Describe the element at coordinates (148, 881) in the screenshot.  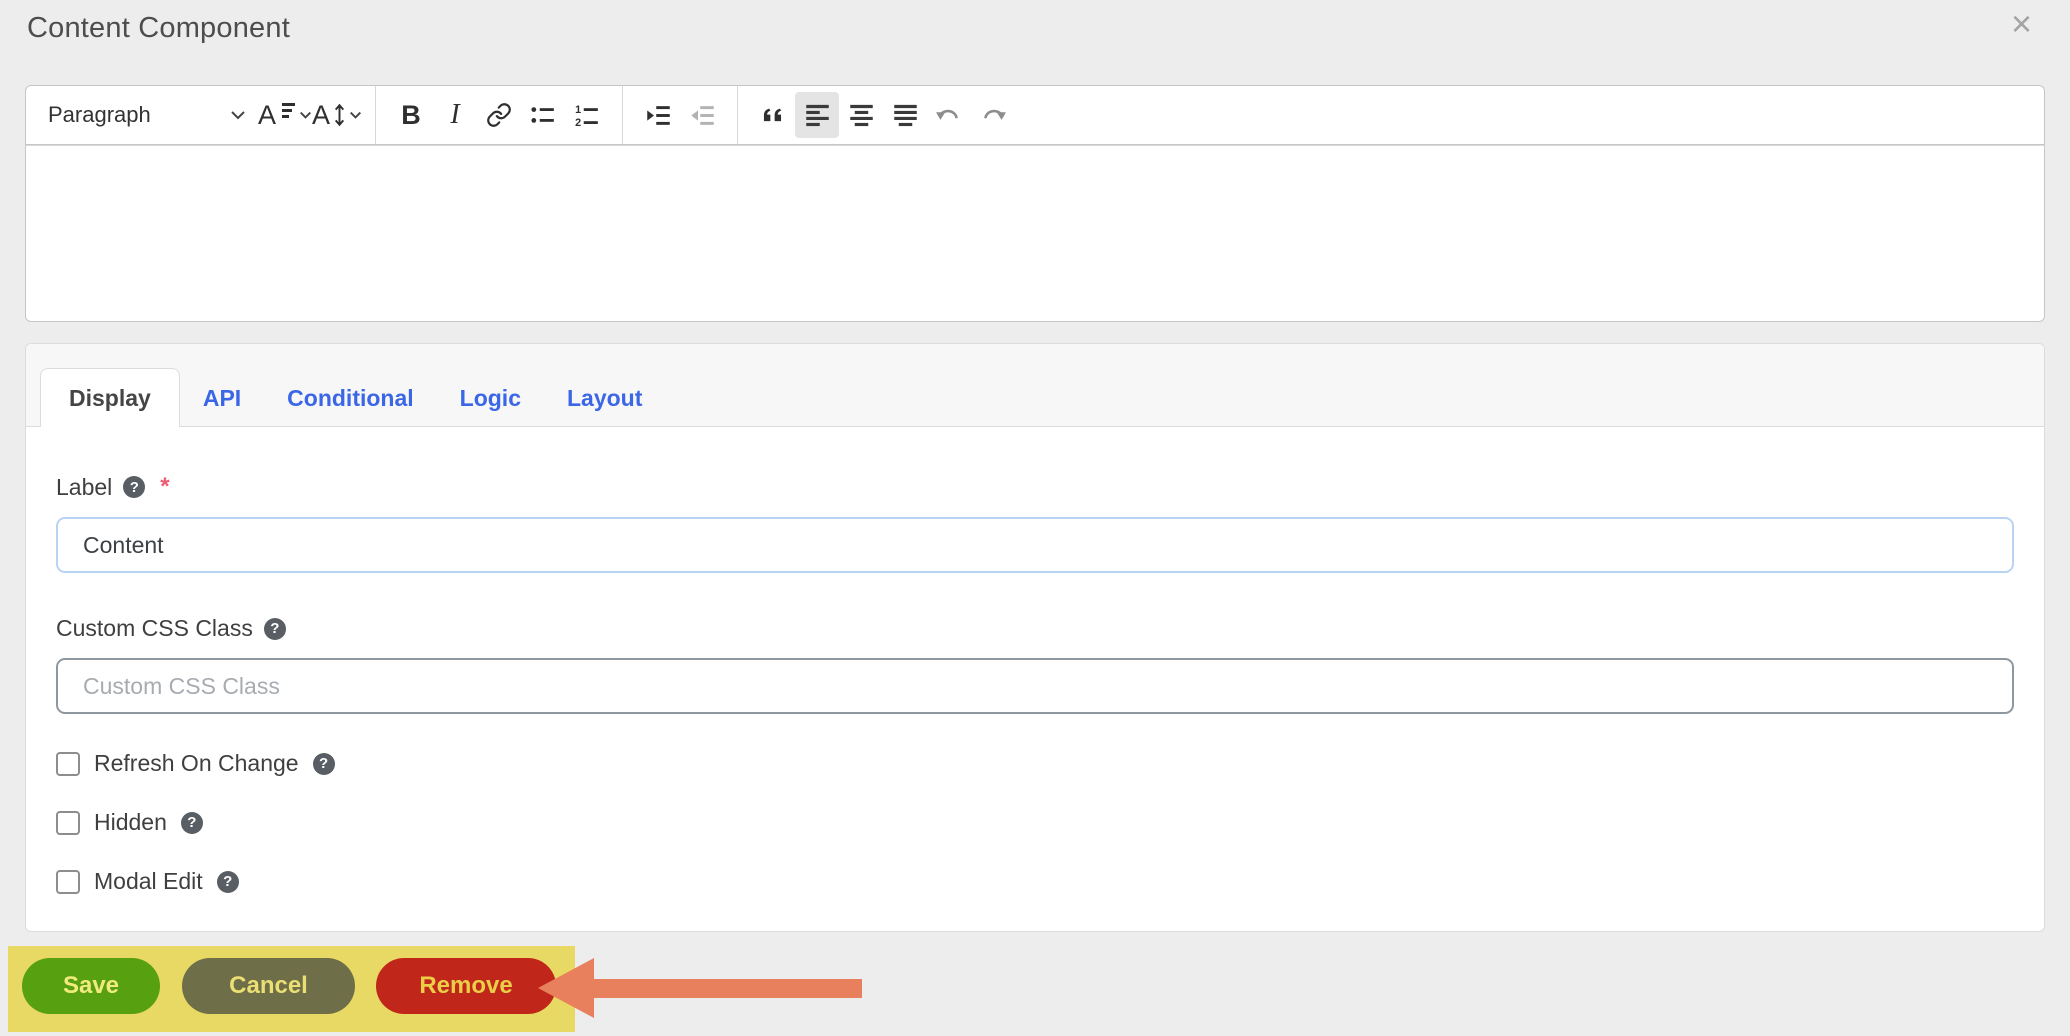
I see `checkbox-label: Modal Edit` at that location.